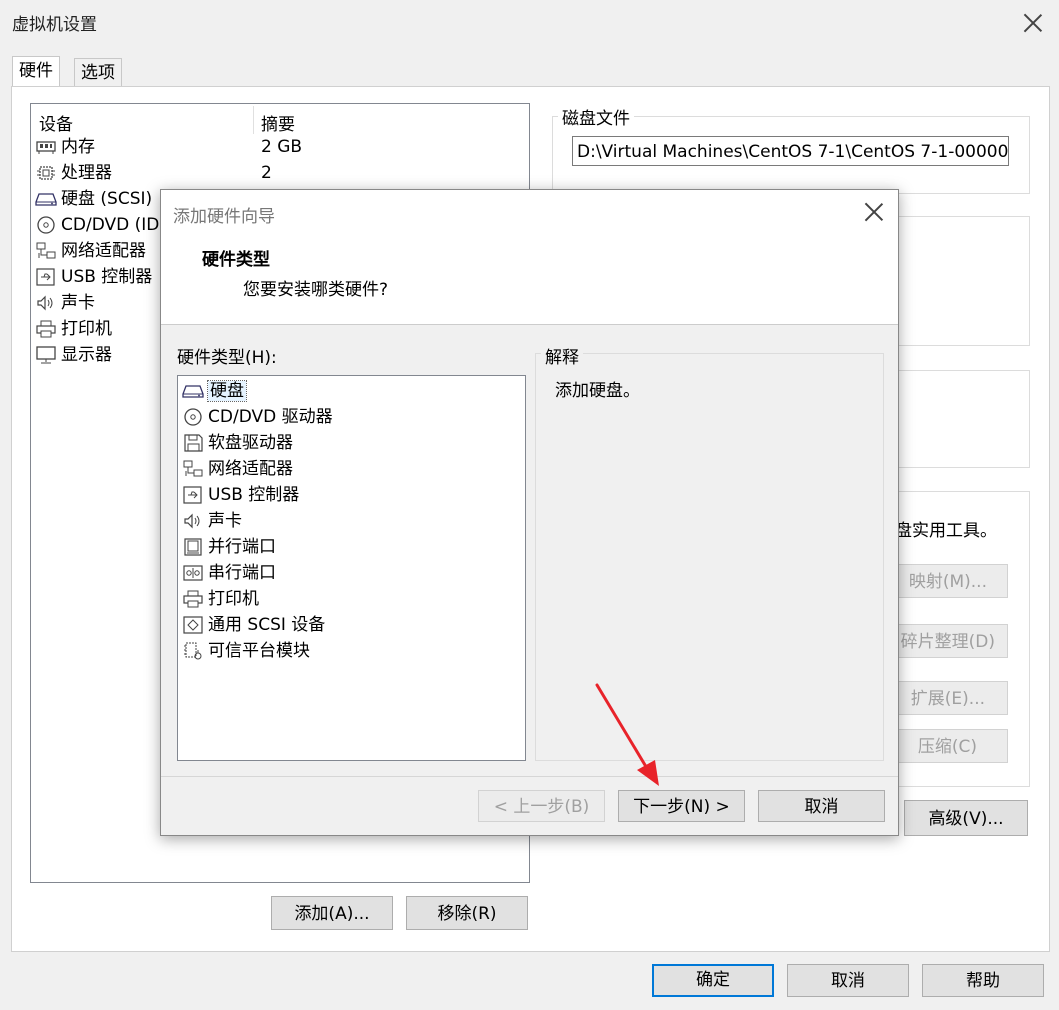  I want to click on hardware-type-item: 硬盘, so click(351, 391).